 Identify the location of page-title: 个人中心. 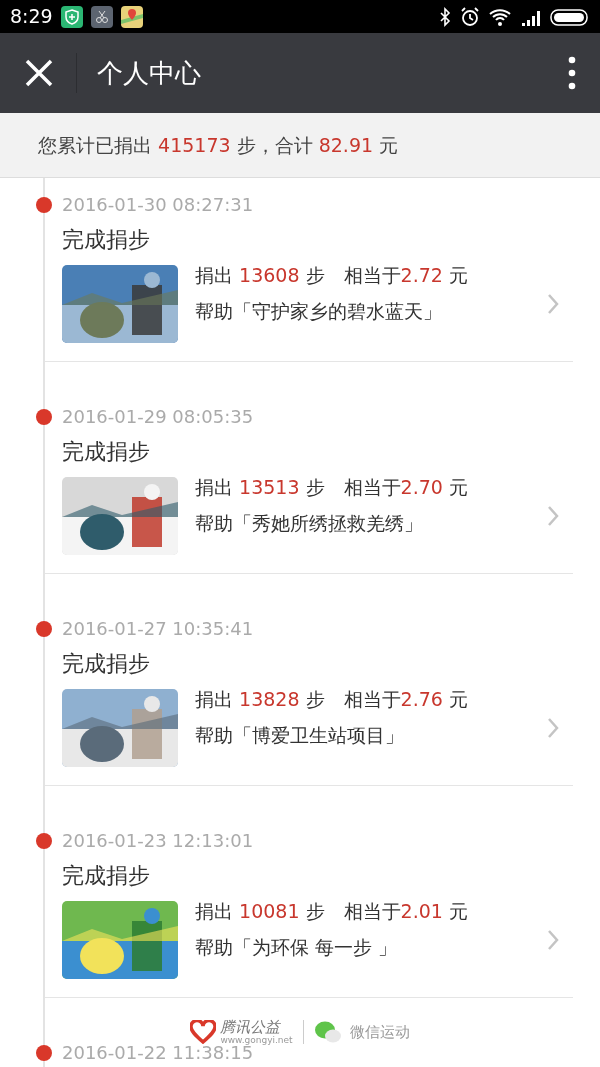
(149, 73).